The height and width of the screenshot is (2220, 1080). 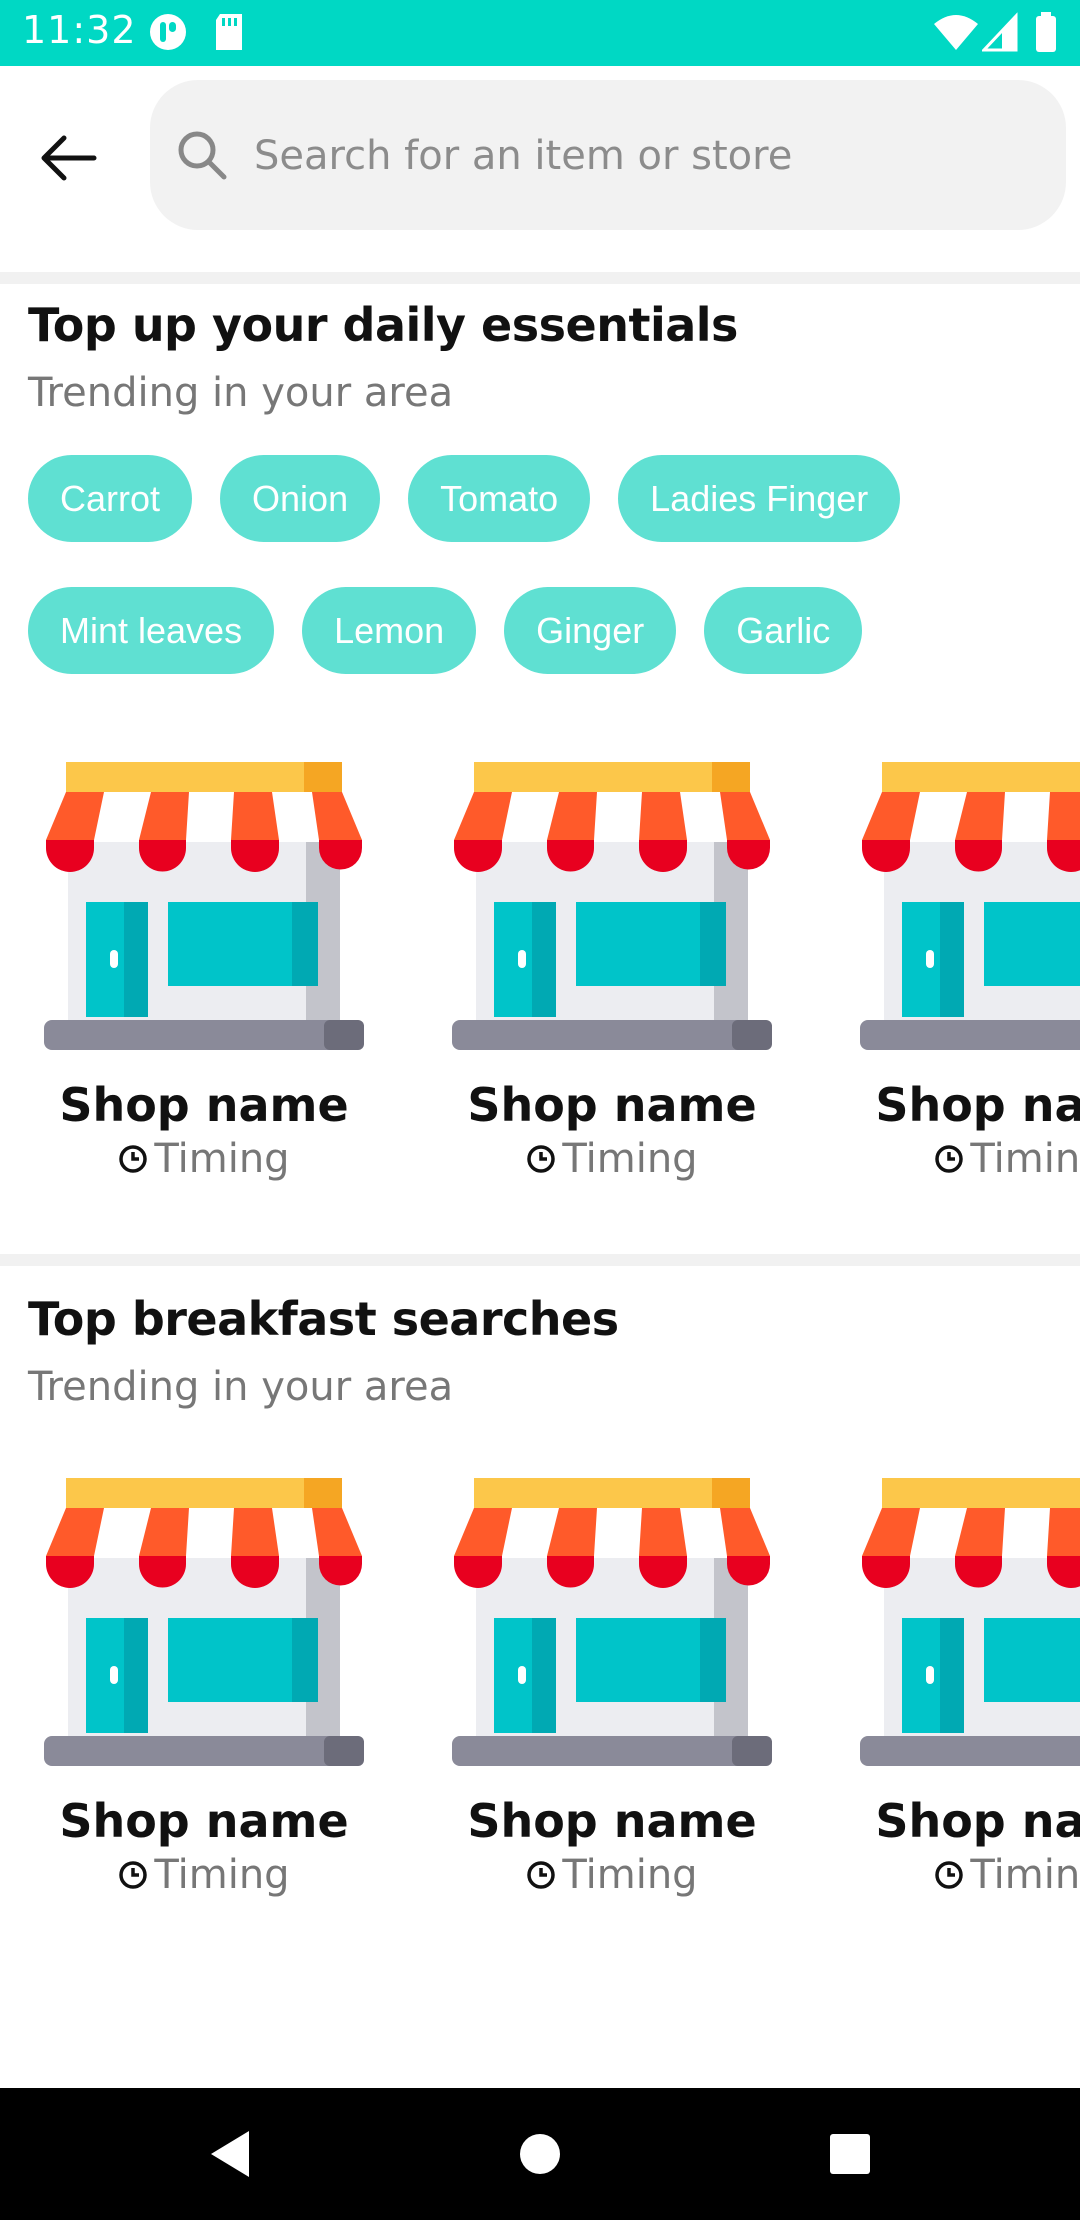 I want to click on chip-carrot: Carrot, so click(x=110, y=498).